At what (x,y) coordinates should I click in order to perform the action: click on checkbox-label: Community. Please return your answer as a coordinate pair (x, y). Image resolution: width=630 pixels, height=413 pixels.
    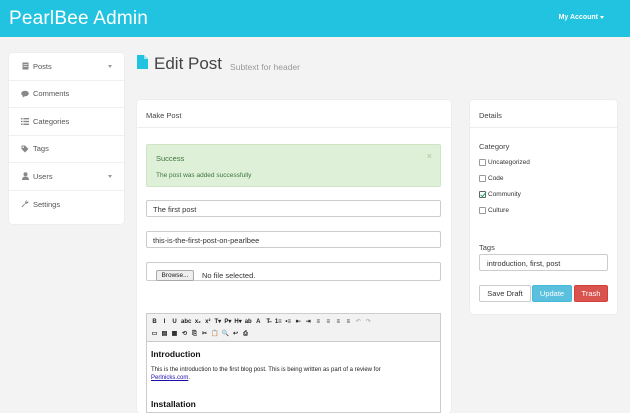
    Looking at the image, I should click on (504, 194).